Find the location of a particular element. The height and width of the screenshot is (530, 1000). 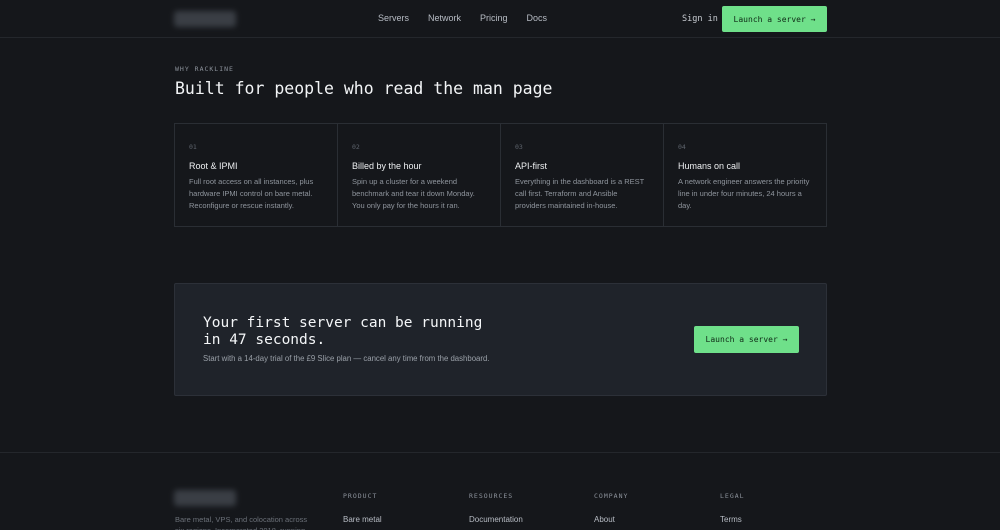

footer-heading: RESOURCES is located at coordinates (491, 496).